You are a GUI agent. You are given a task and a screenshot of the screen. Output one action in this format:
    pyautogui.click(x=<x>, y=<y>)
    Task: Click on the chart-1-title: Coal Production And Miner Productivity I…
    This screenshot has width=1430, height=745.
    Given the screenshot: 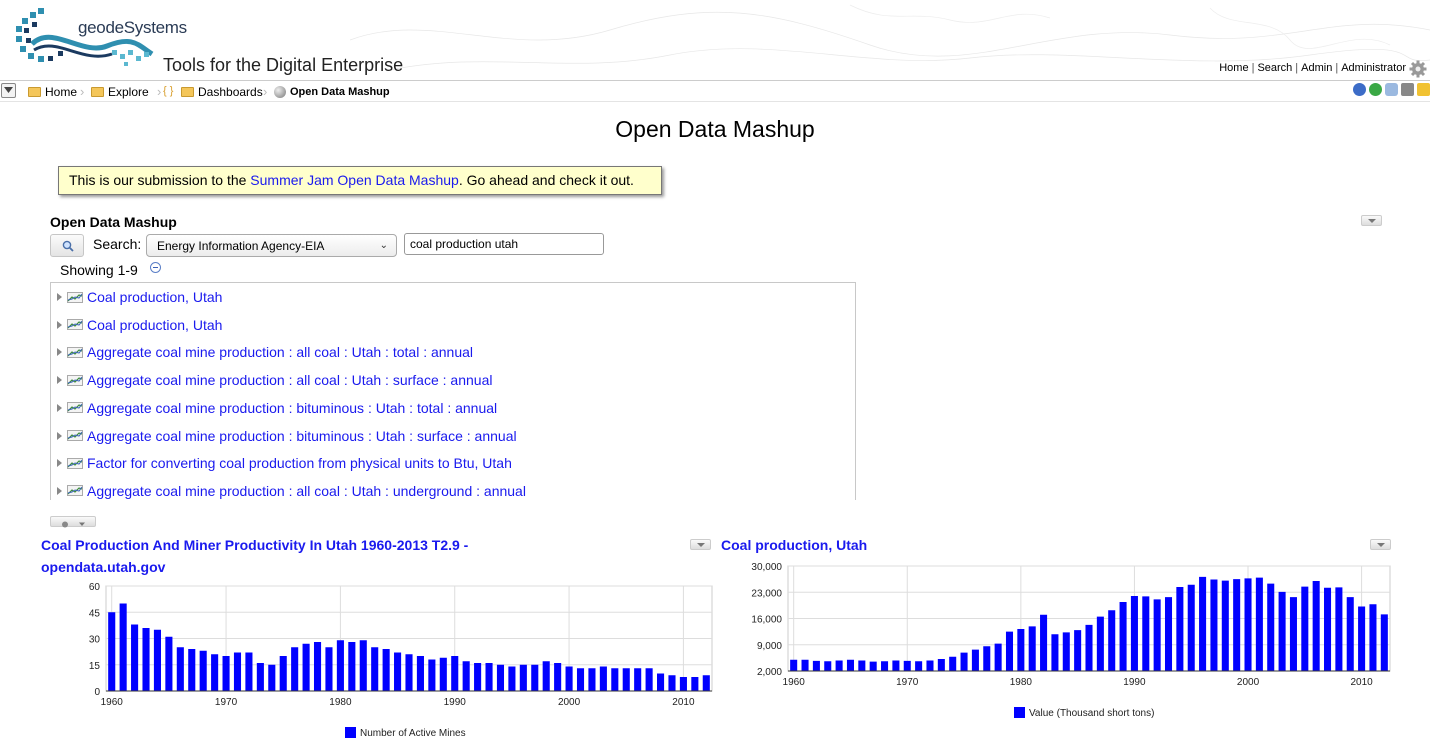 What is the action you would take?
    pyautogui.click(x=254, y=556)
    